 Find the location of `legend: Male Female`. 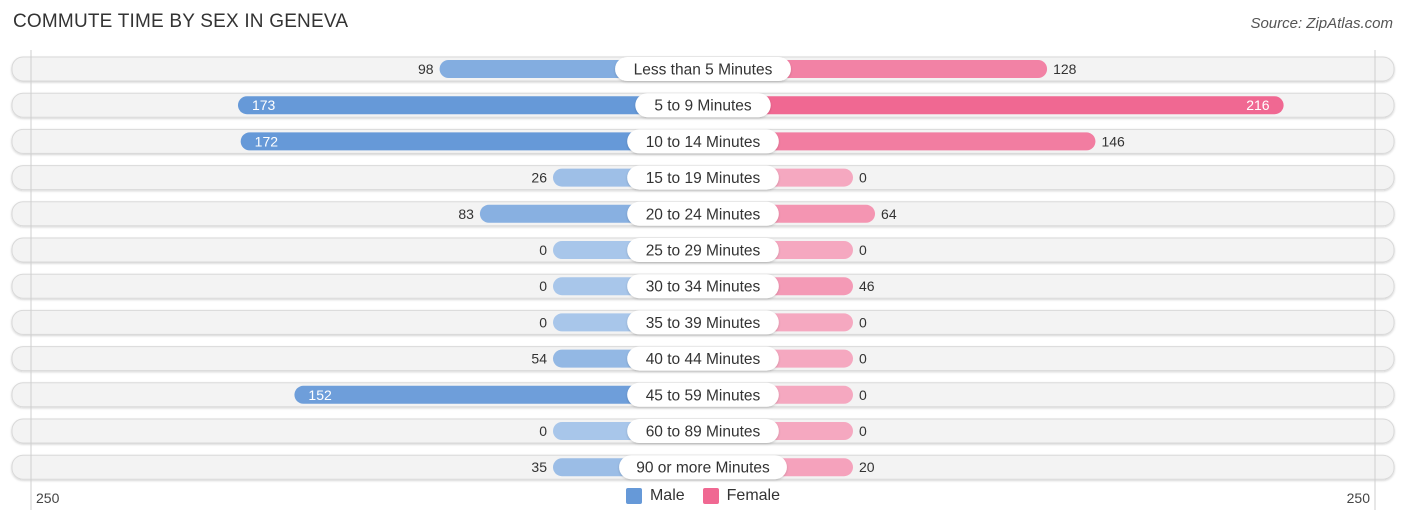

legend: Male Female is located at coordinates (703, 496).